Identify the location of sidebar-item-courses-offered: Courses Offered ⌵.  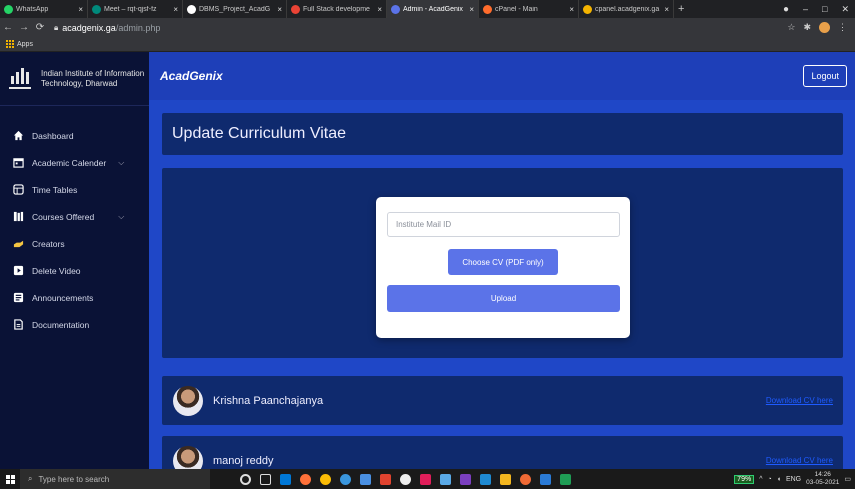
(74, 216).